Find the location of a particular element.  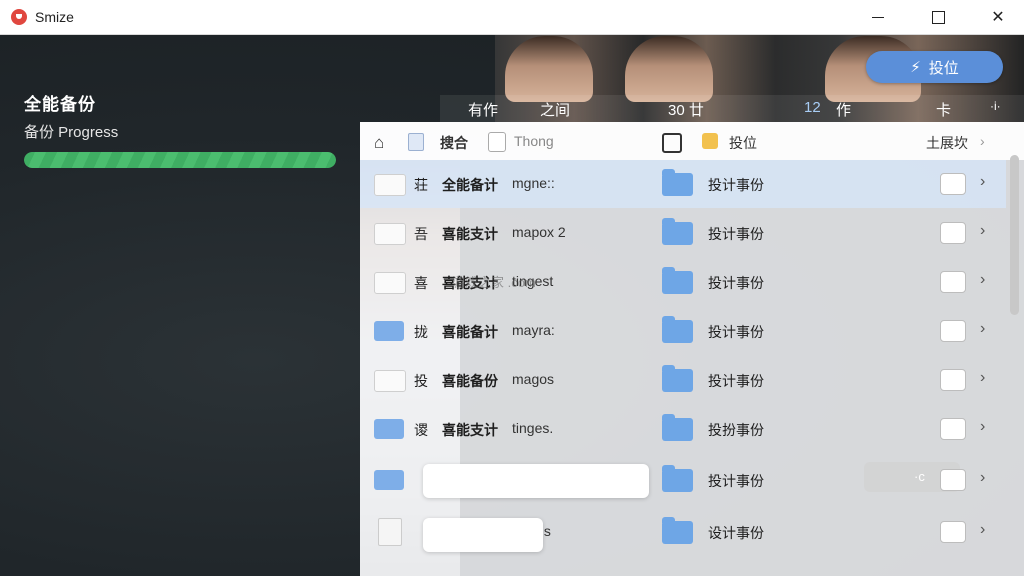

header-col4: 土展坎 is located at coordinates (947, 143).